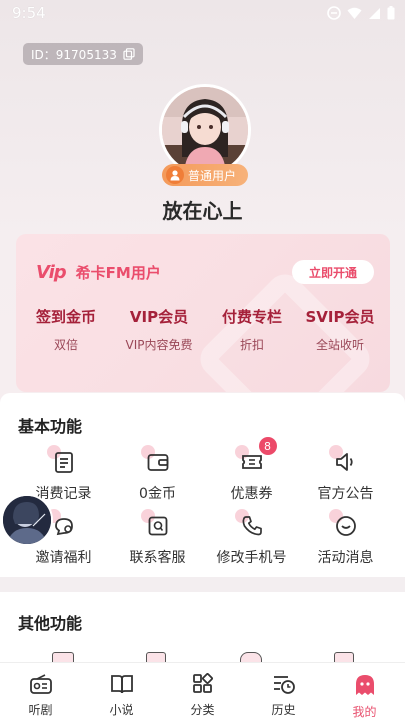 The height and width of the screenshot is (722, 405). I want to click on perk-title: 付费专栏, so click(251, 317).